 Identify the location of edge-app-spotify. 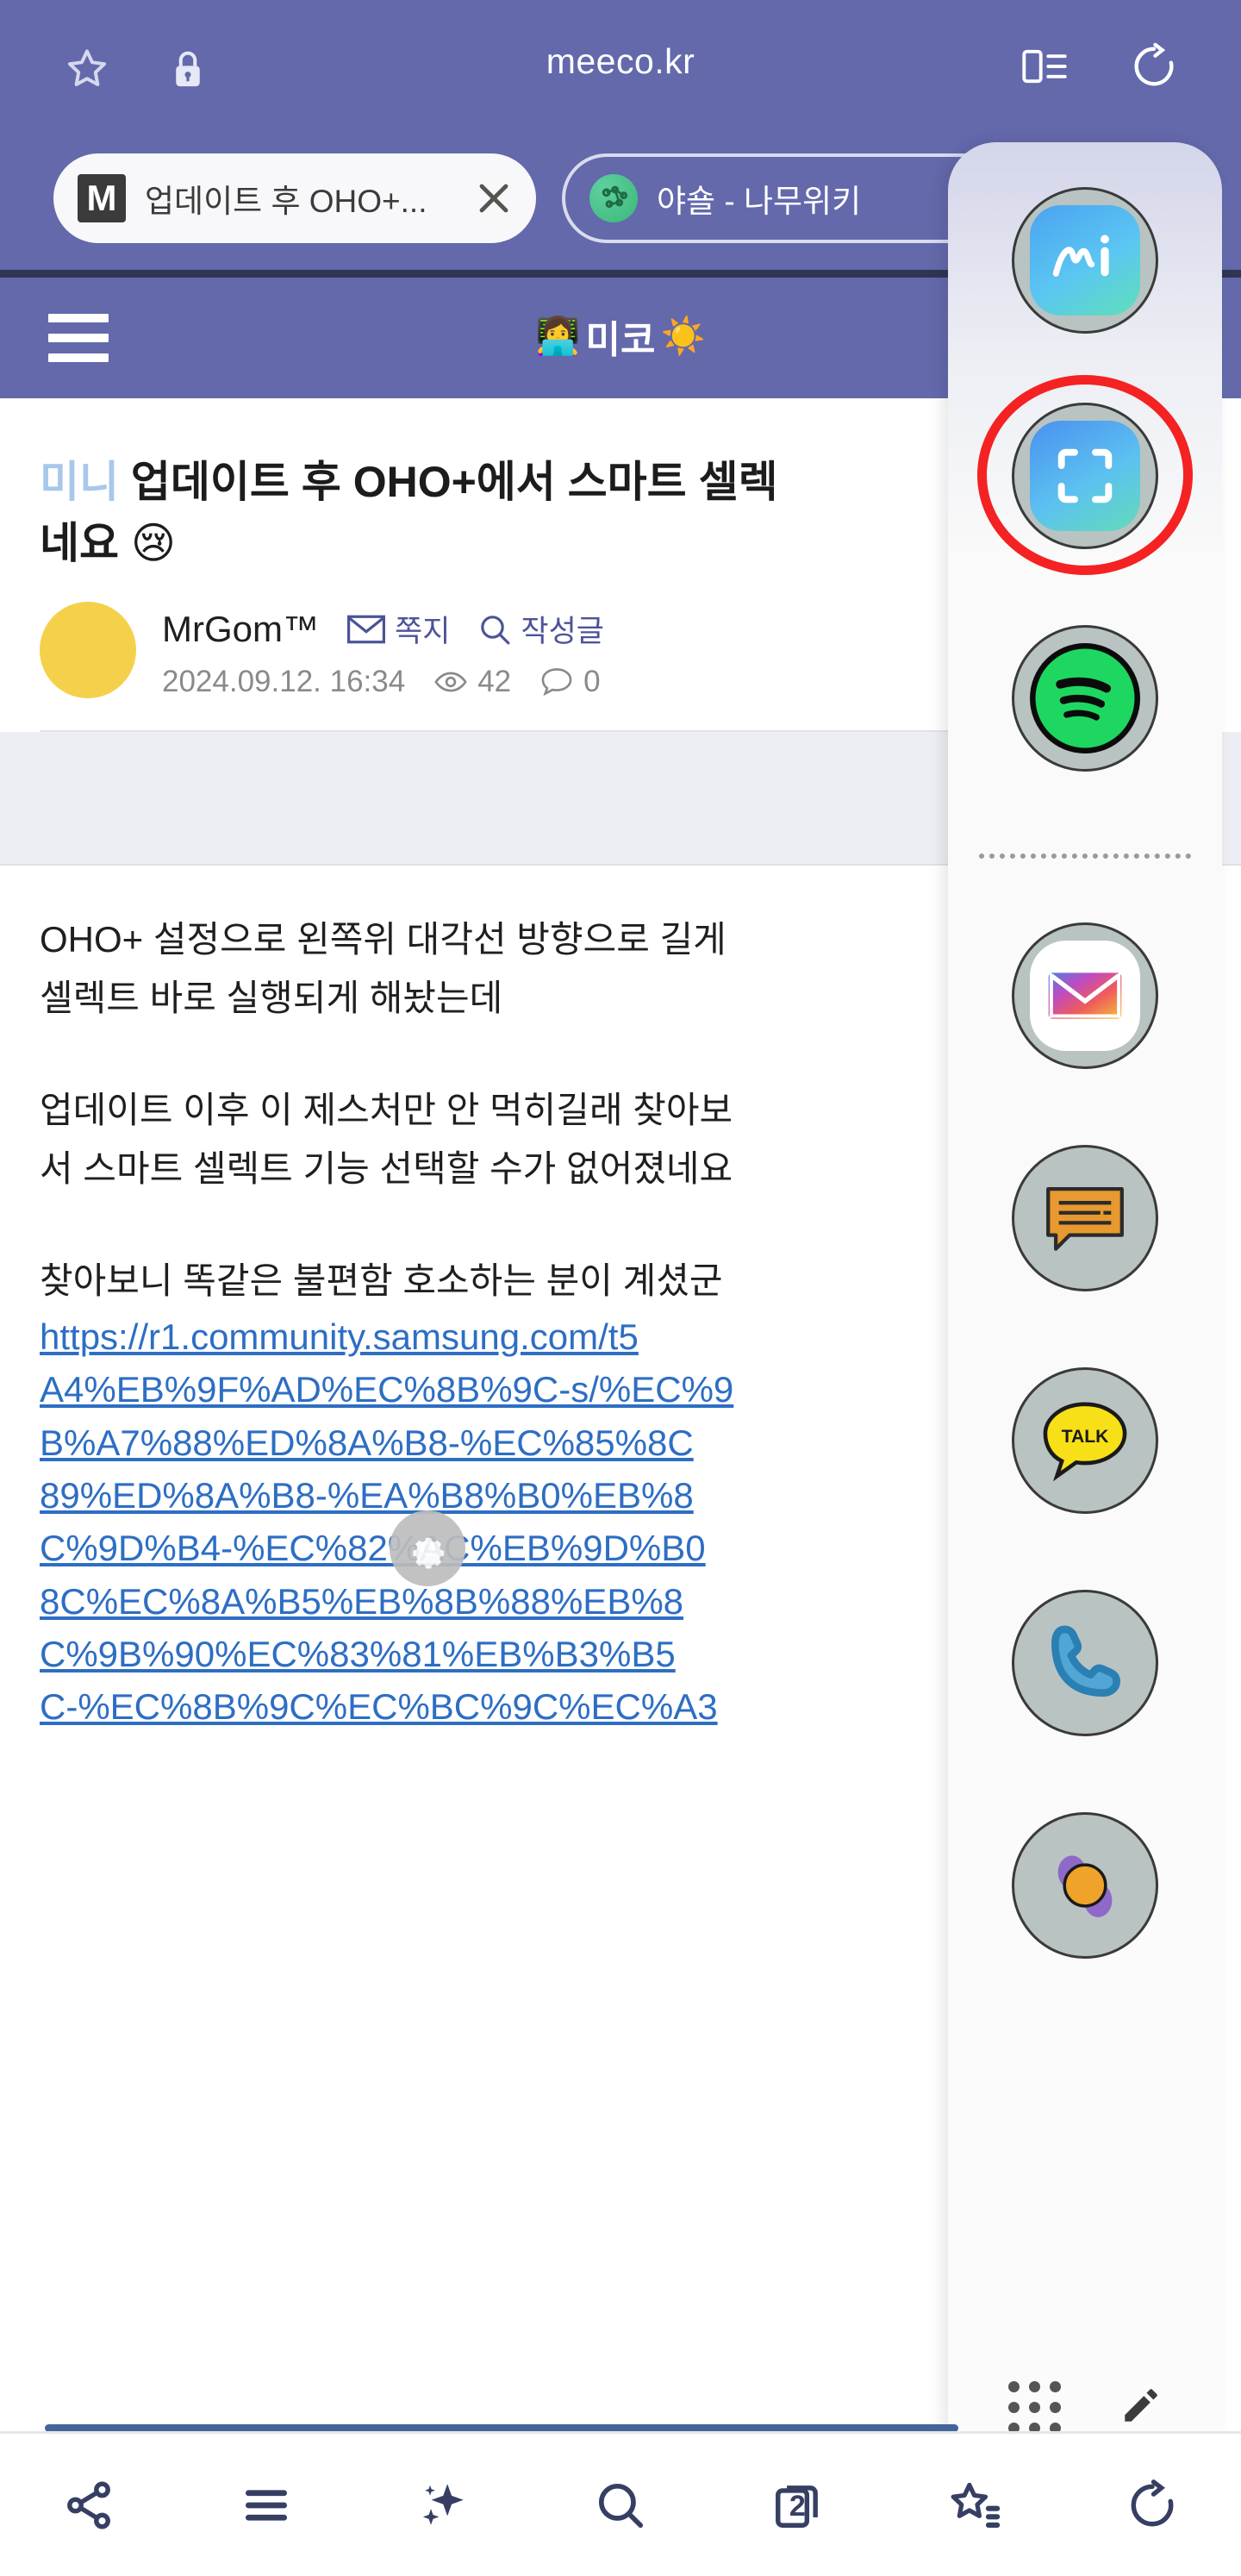
(1085, 698).